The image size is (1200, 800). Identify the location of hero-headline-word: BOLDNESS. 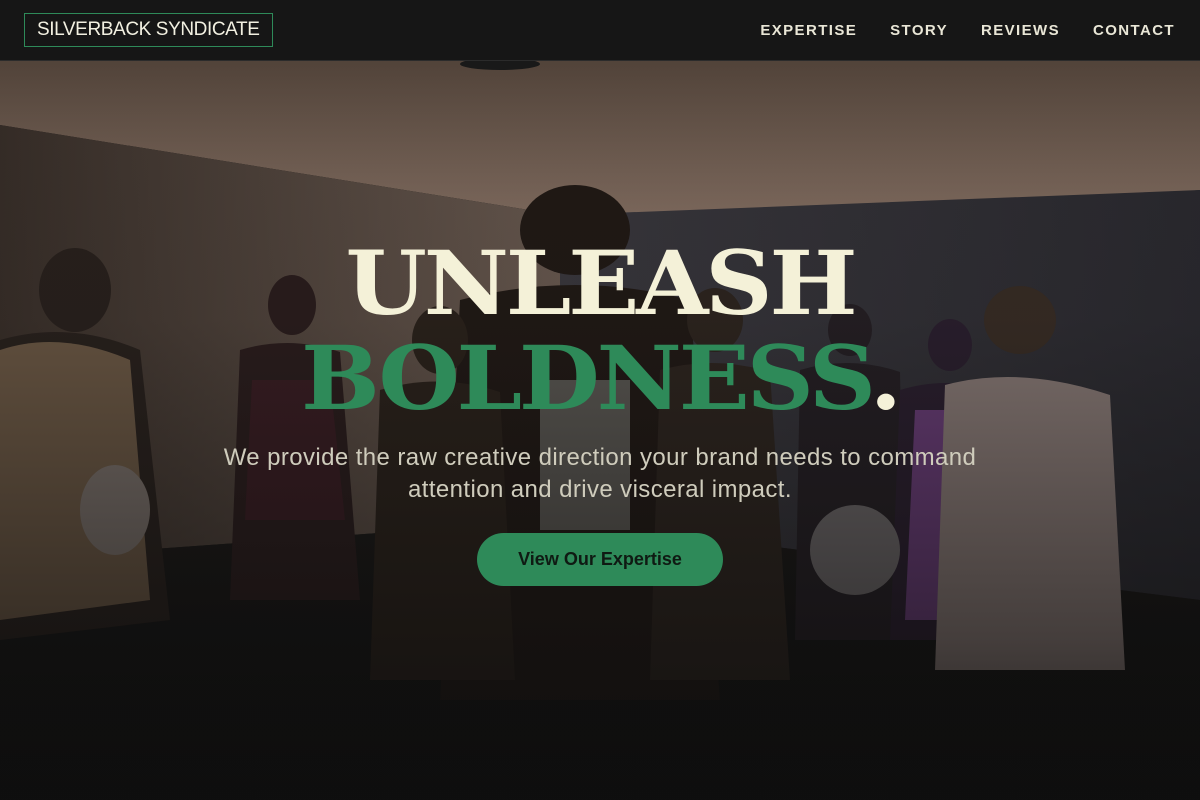
(587, 378).